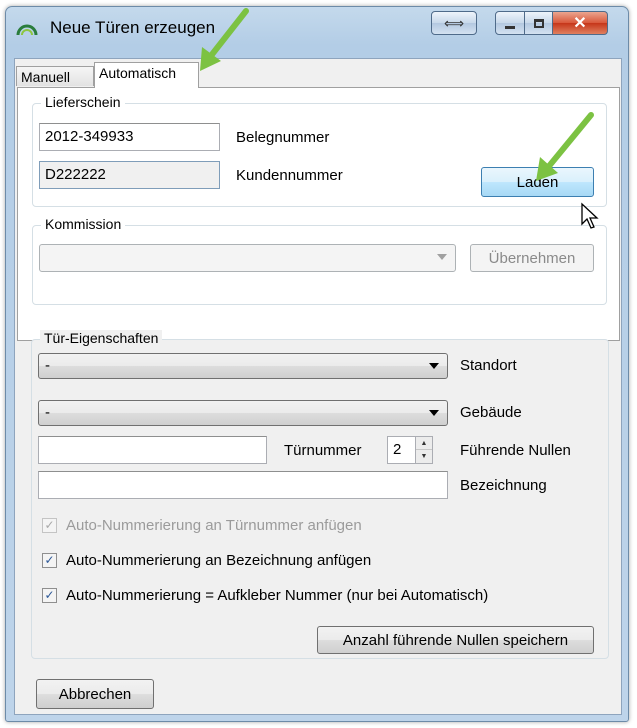 The image size is (637, 728). I want to click on arrow-annotation-icon, so click(565, 146).